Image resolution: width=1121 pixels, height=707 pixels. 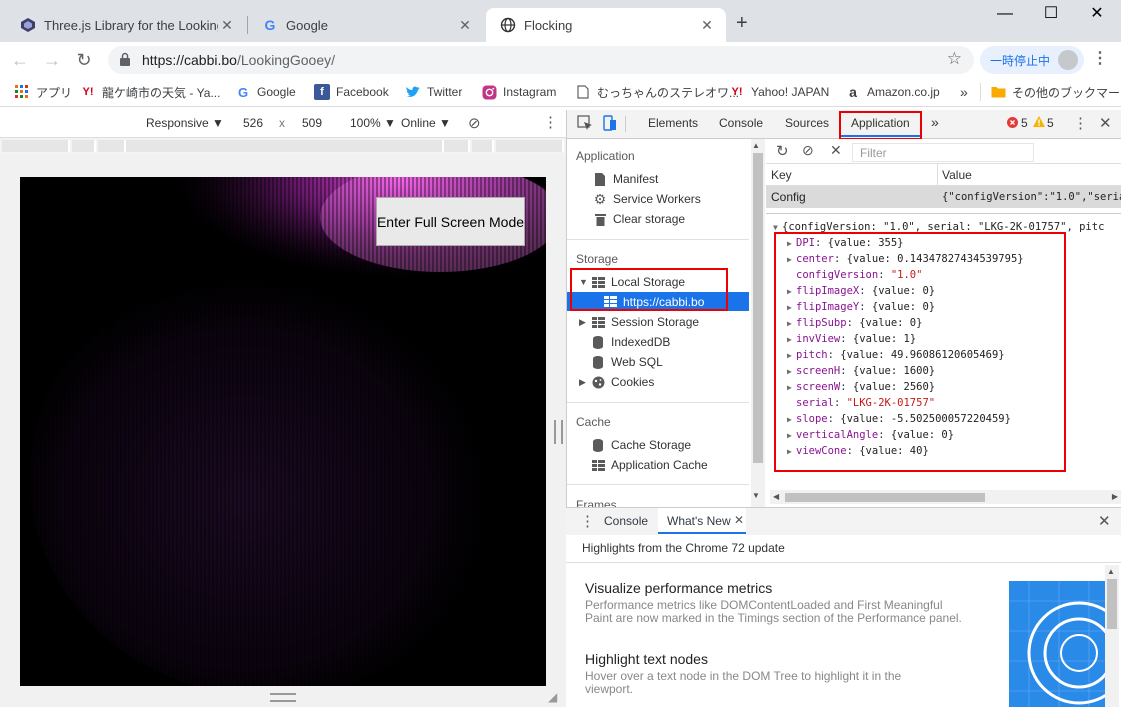 I want to click on folder-icon, so click(x=998, y=92).